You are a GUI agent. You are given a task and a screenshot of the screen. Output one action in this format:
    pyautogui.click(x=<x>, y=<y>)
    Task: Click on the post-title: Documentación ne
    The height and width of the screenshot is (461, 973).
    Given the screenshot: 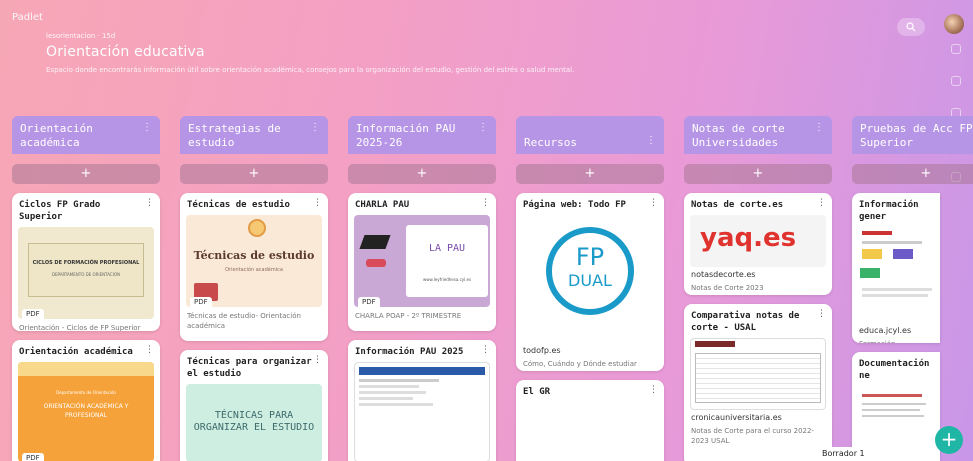 What is the action you would take?
    pyautogui.click(x=894, y=370)
    